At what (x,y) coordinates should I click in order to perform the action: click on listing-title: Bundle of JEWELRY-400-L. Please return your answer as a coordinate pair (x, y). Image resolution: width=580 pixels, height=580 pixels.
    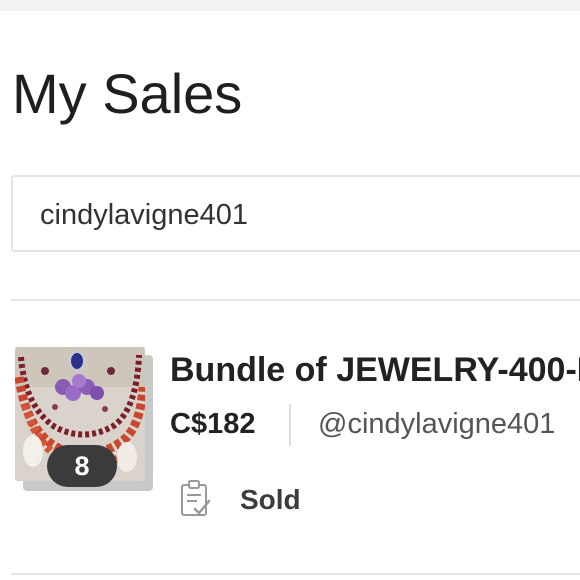
    Looking at the image, I should click on (375, 370).